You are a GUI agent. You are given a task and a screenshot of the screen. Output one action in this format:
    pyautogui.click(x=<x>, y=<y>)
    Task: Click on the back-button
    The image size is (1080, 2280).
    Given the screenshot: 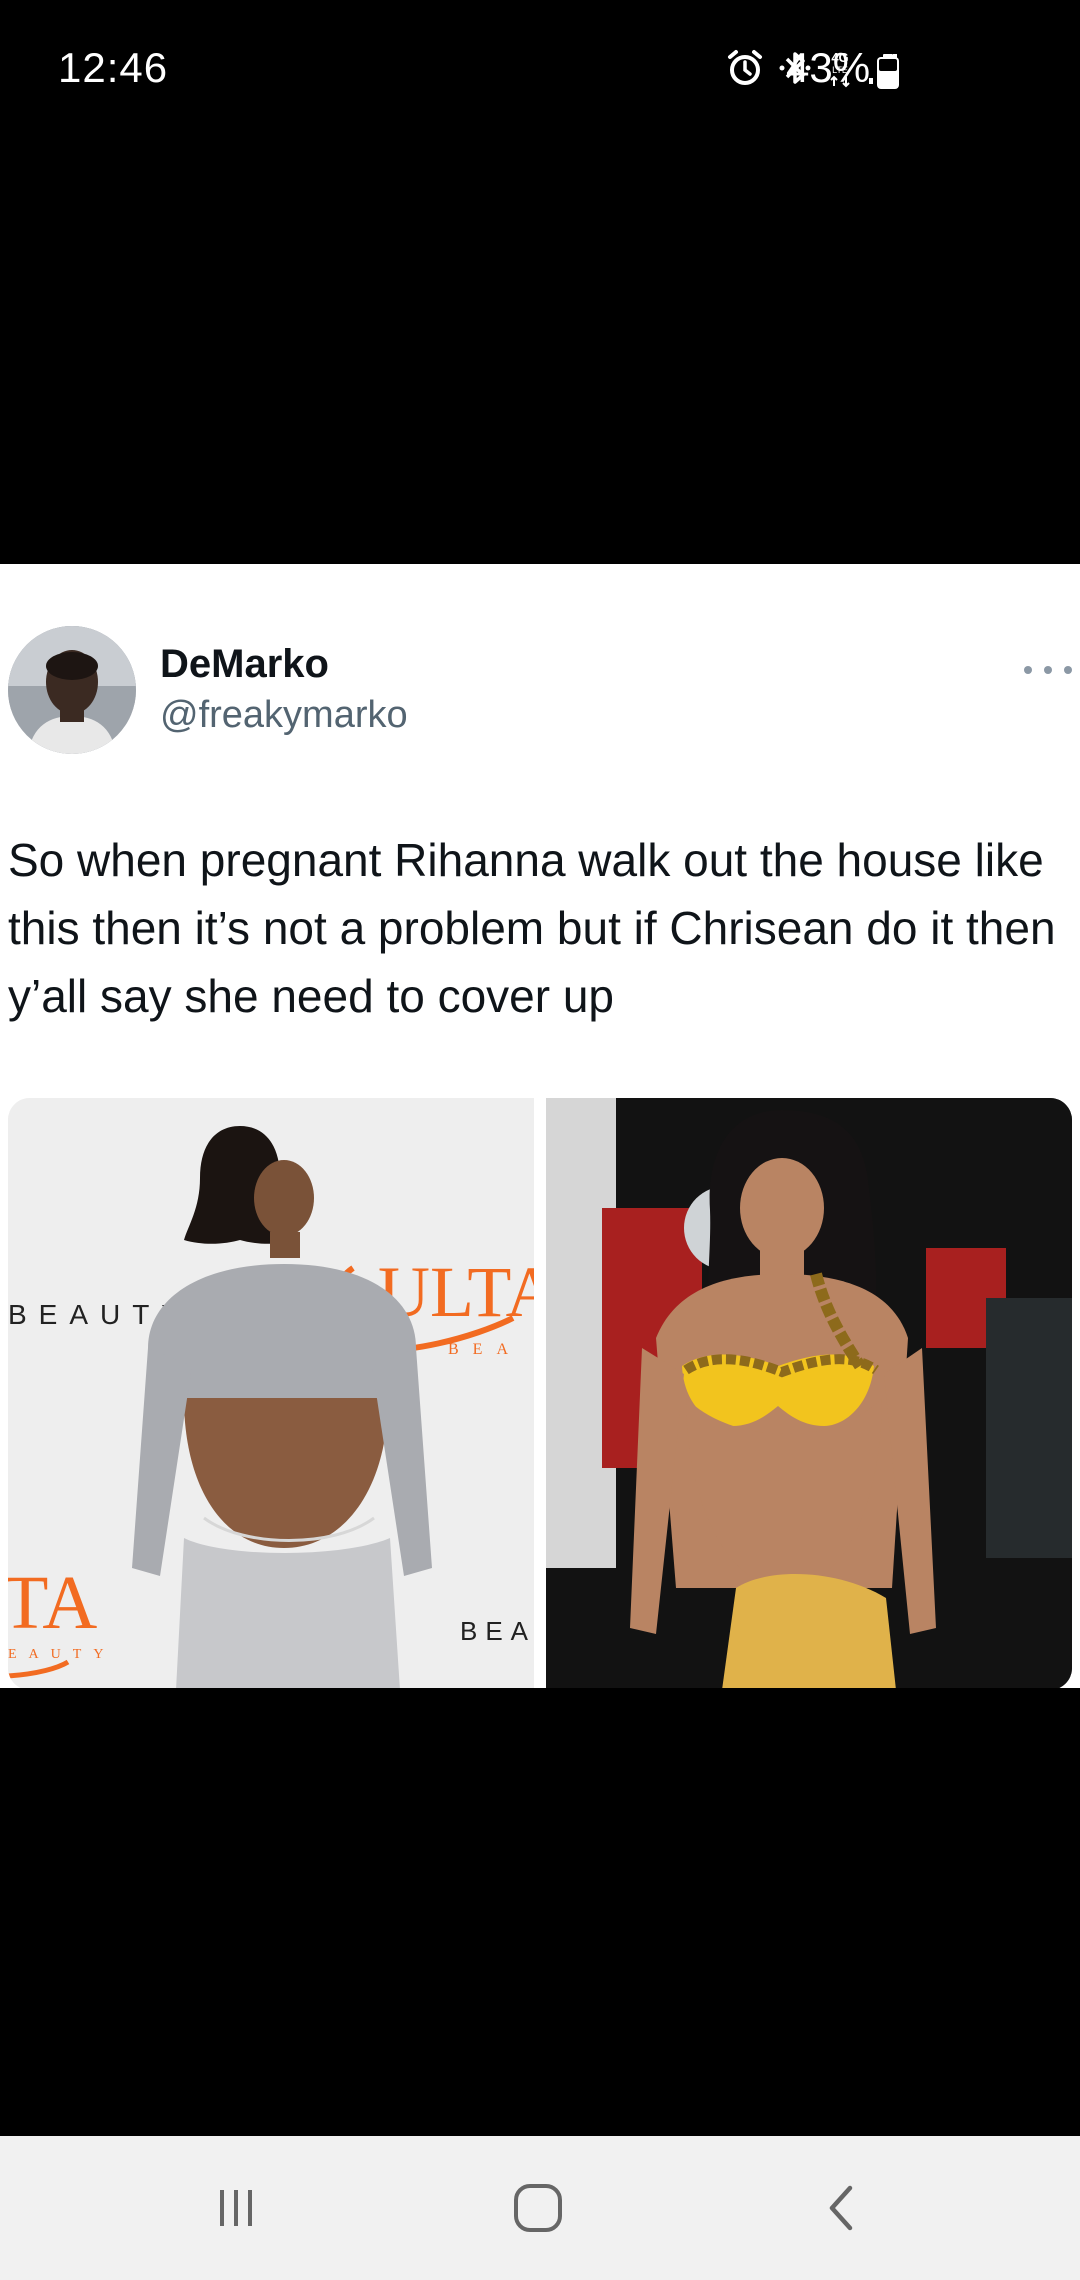 What is the action you would take?
    pyautogui.click(x=842, y=2210)
    